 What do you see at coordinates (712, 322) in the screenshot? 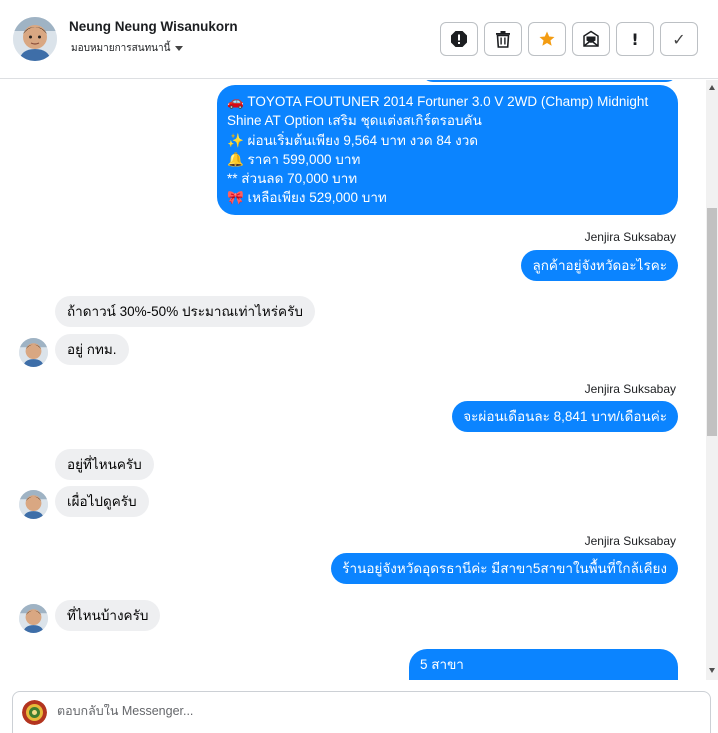
I see `scrollbar-thumb` at bounding box center [712, 322].